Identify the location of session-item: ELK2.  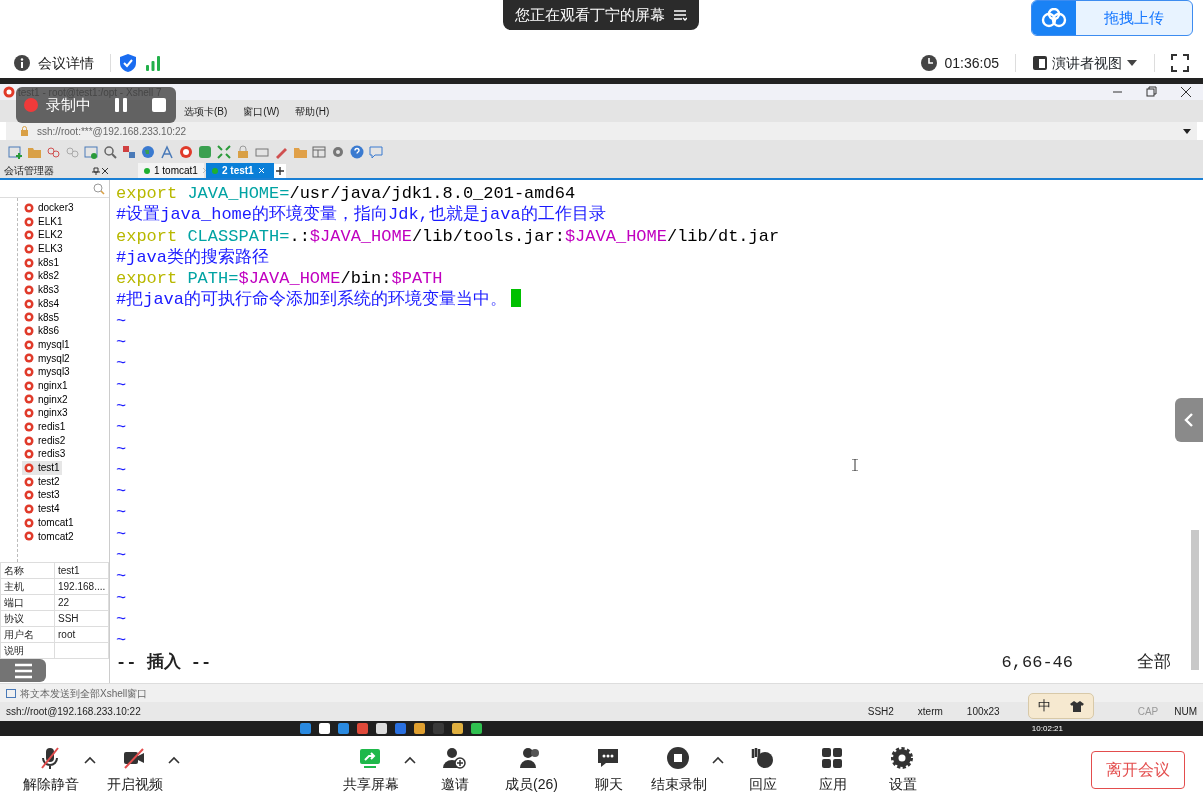
(43, 235).